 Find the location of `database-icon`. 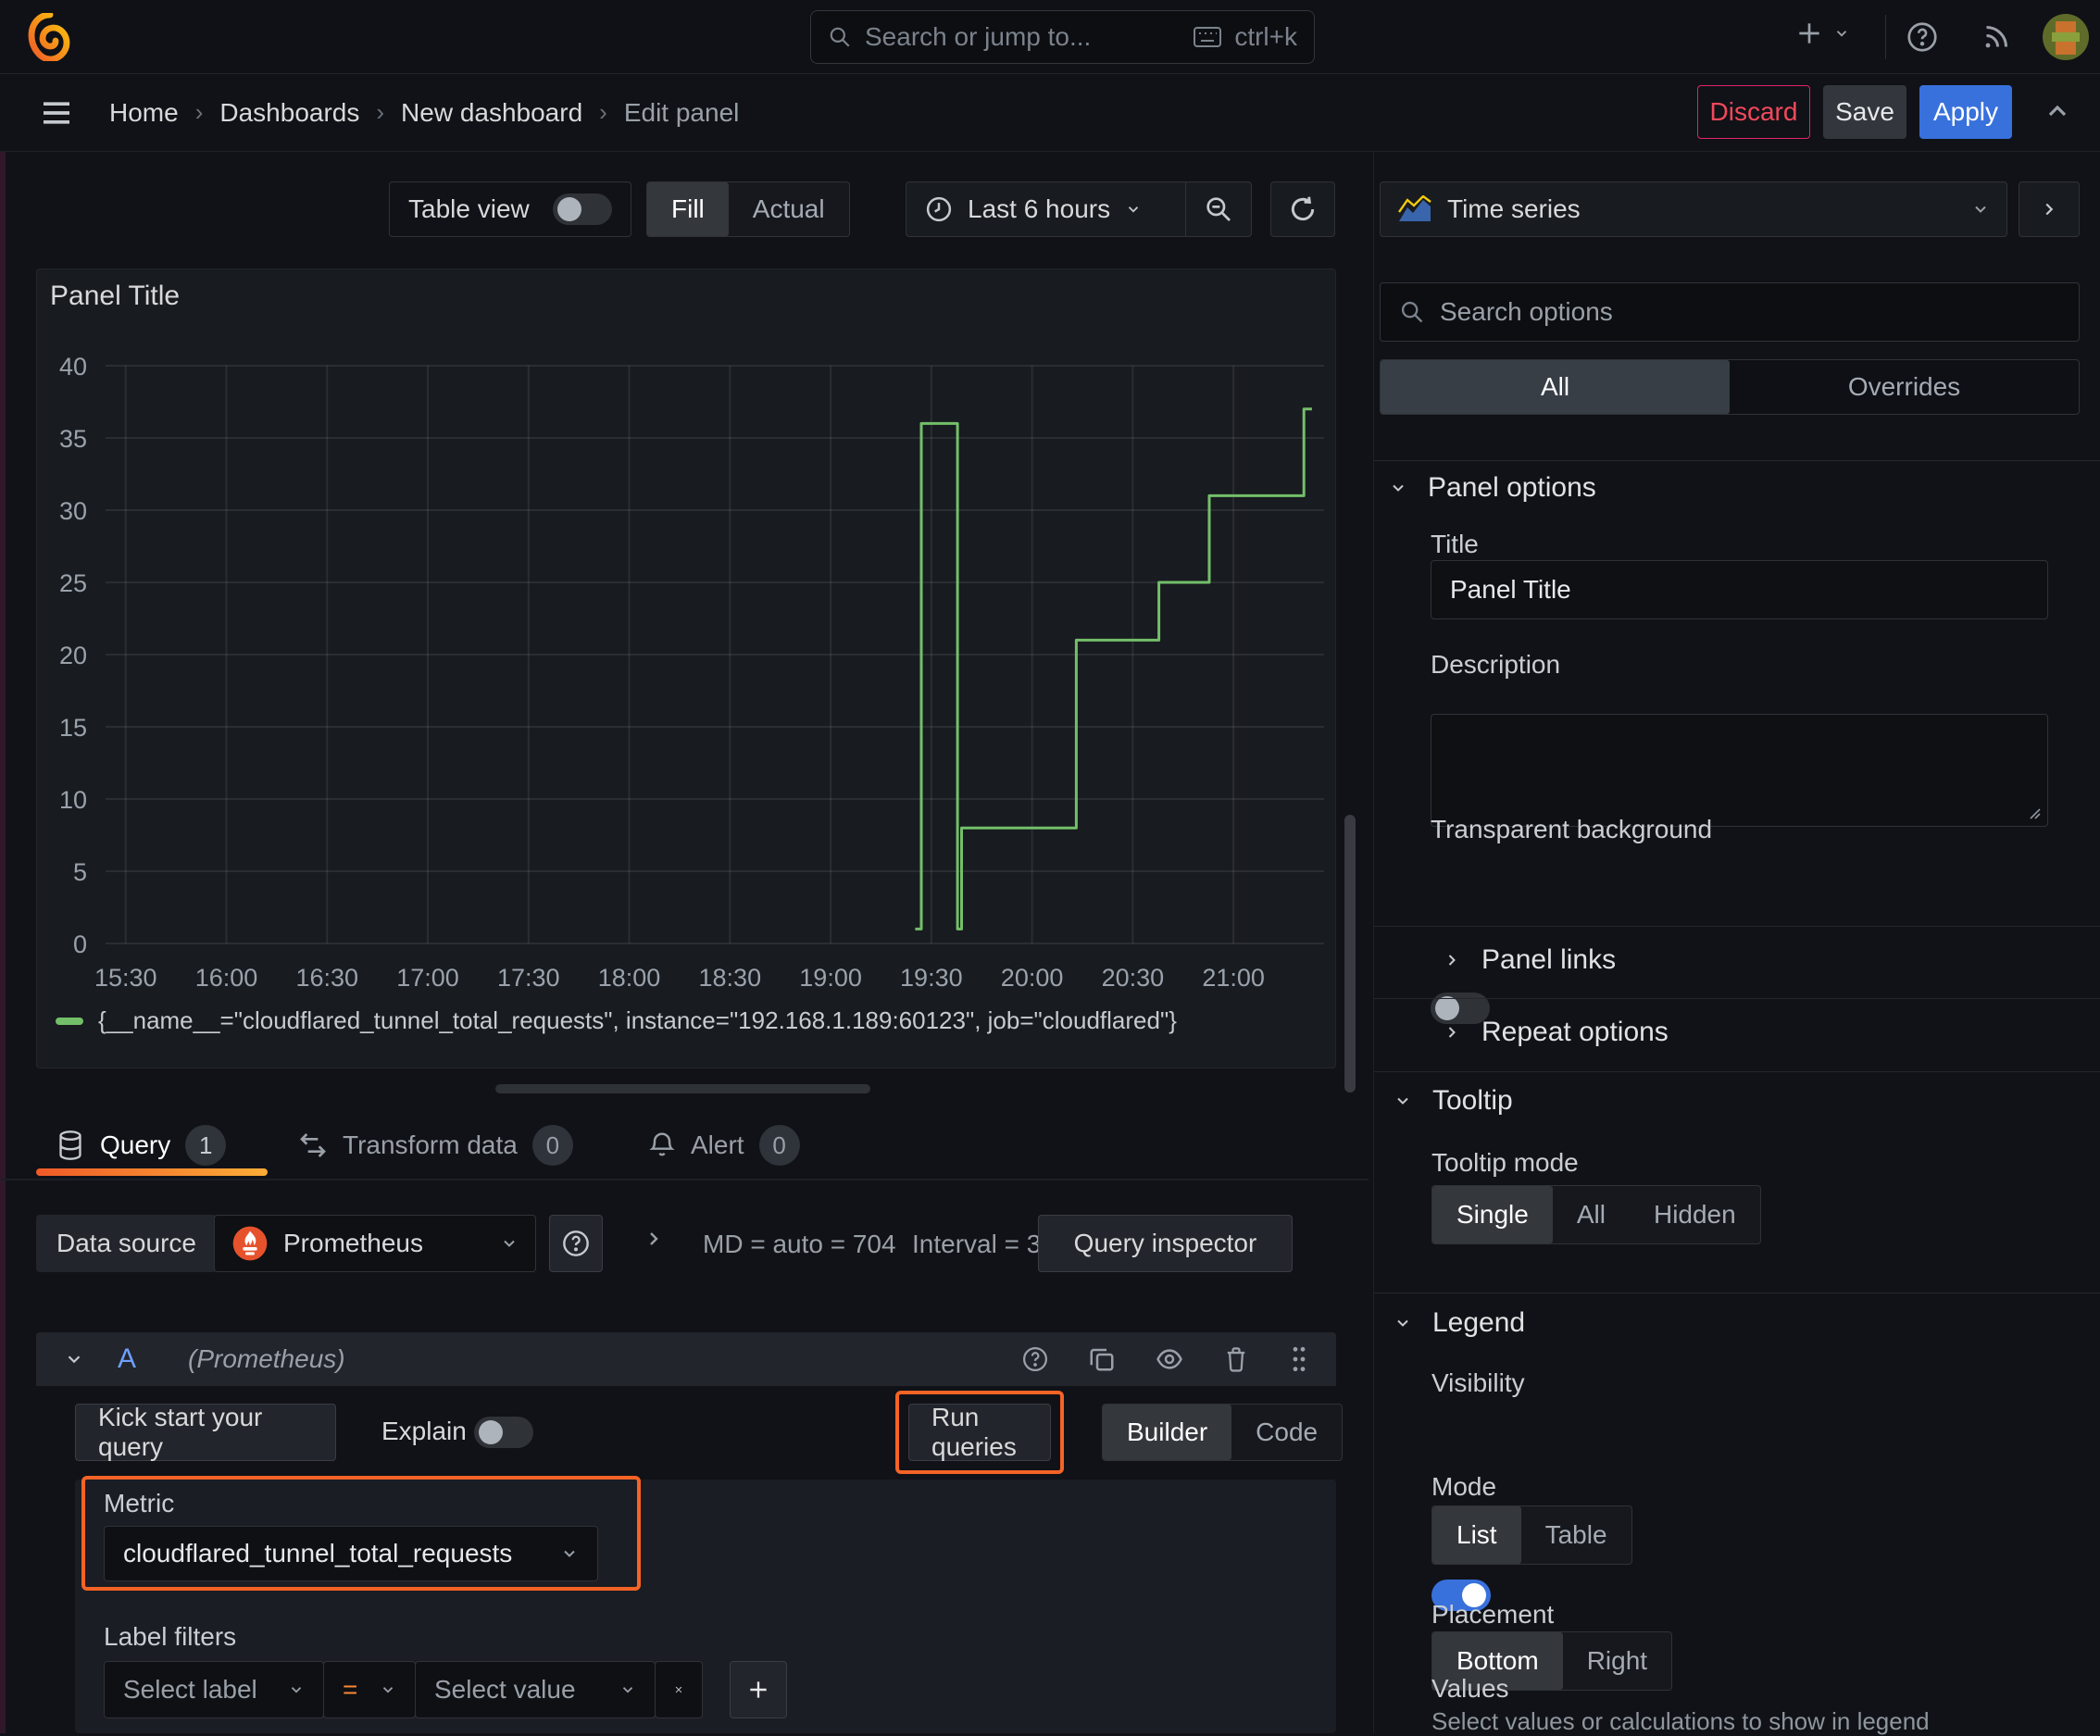

database-icon is located at coordinates (70, 1145).